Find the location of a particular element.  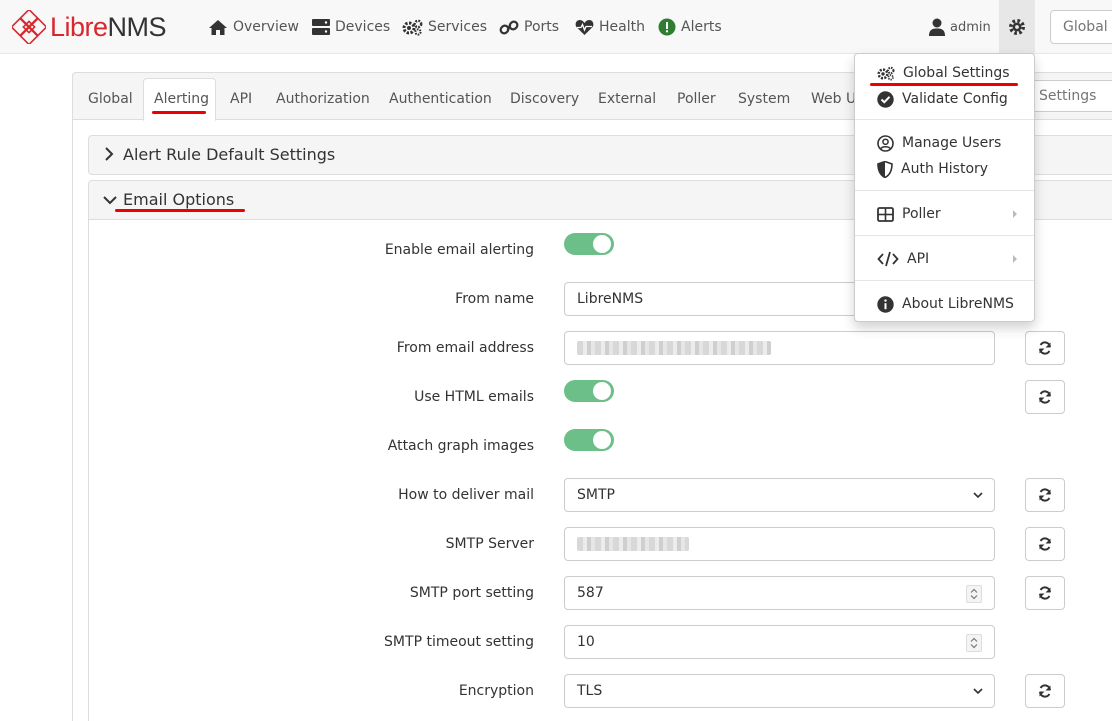

nav-devices-label: Devices is located at coordinates (363, 27).